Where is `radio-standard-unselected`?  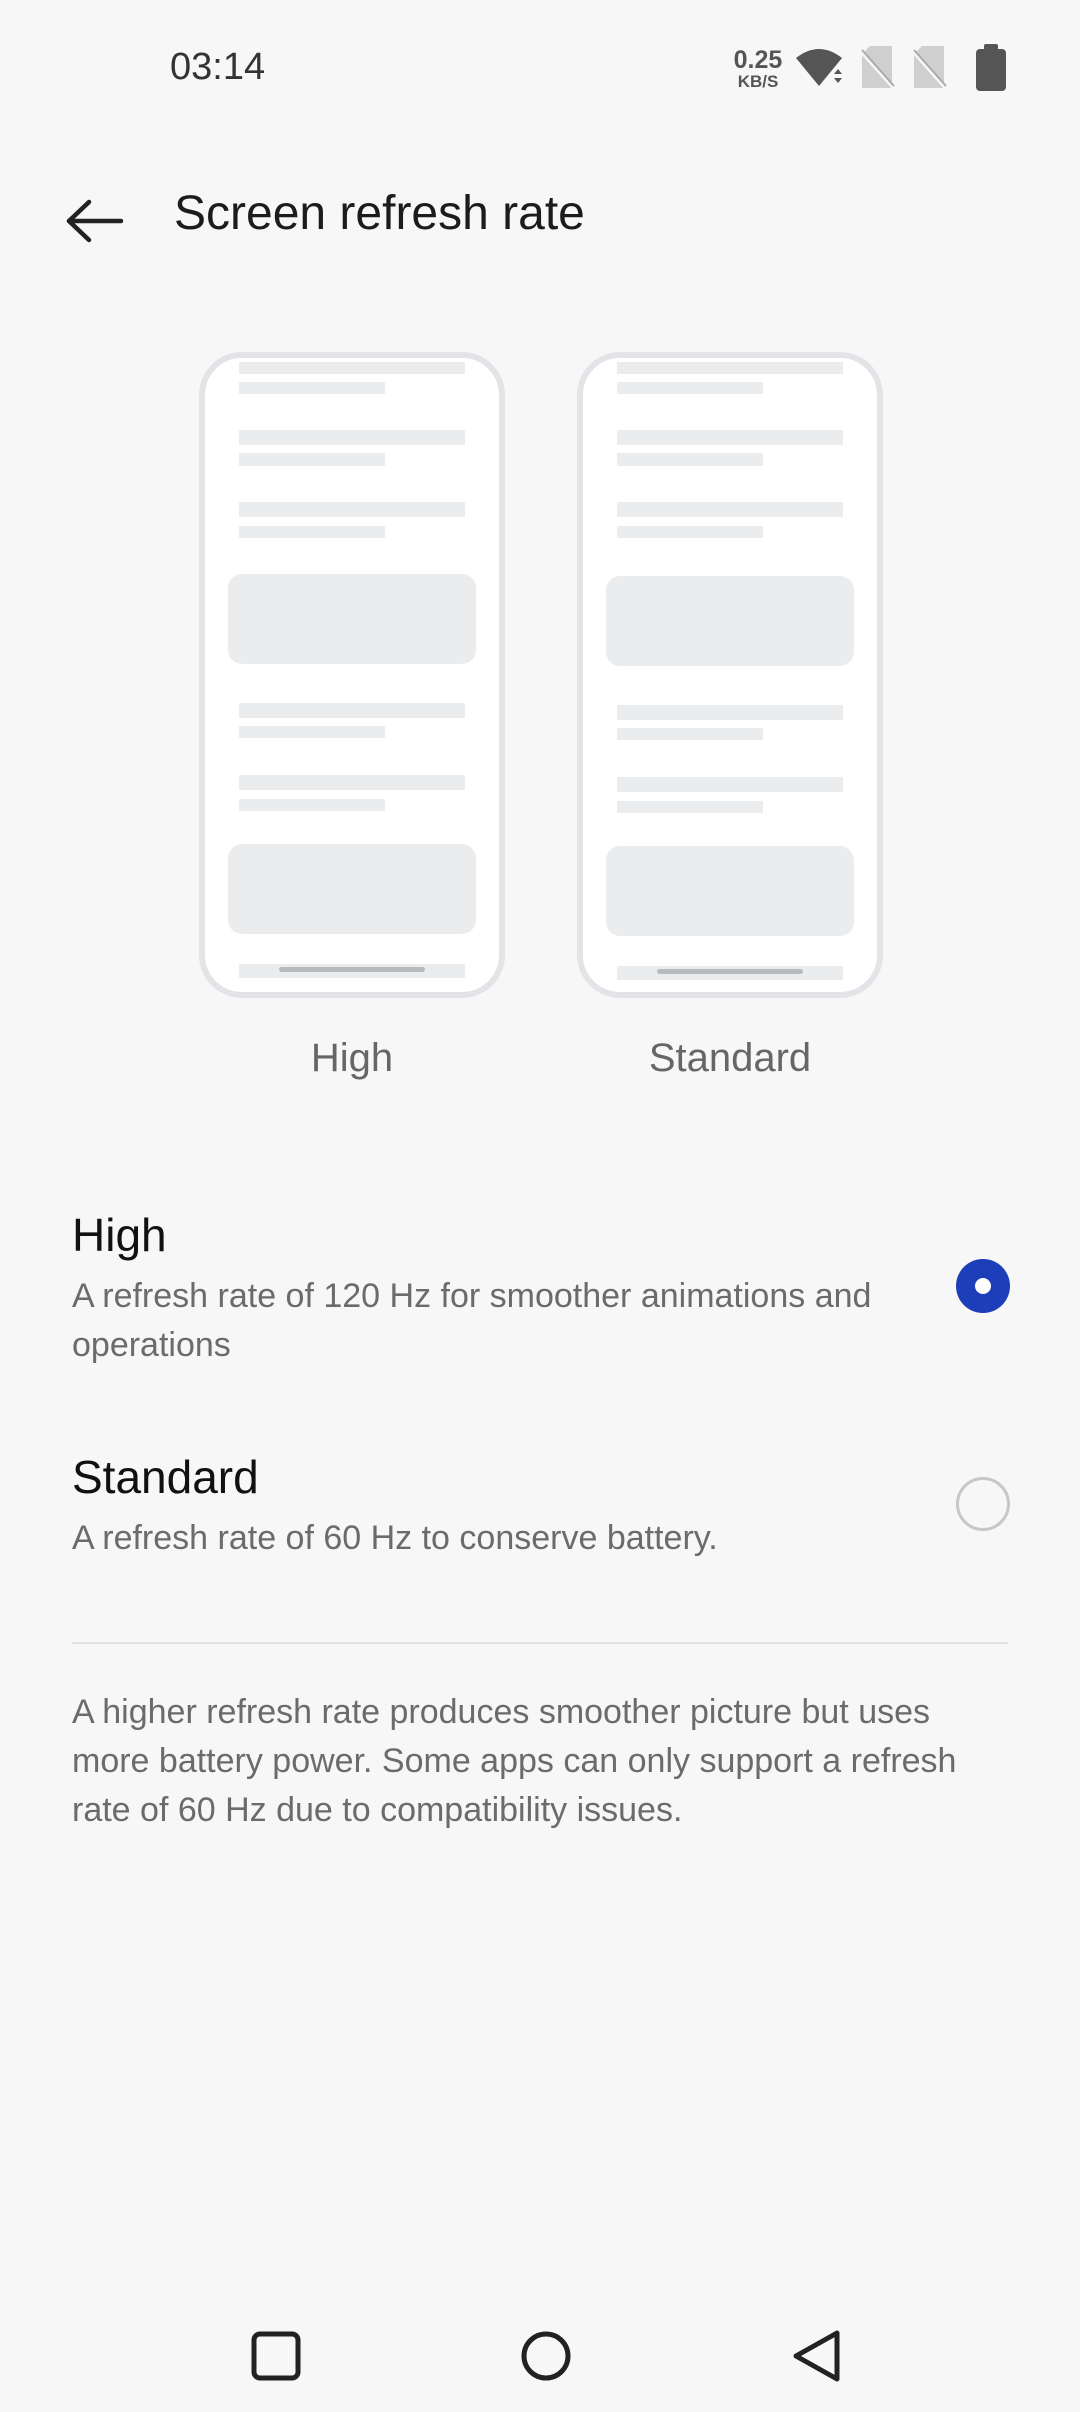 radio-standard-unselected is located at coordinates (983, 1504).